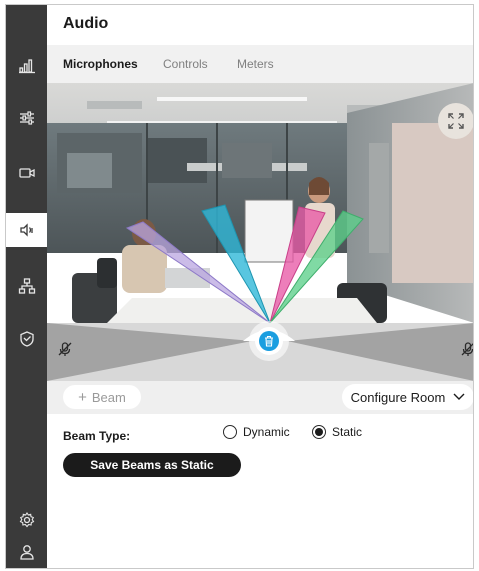 Image resolution: width=479 pixels, height=571 pixels. I want to click on delete-beam-button, so click(269, 341).